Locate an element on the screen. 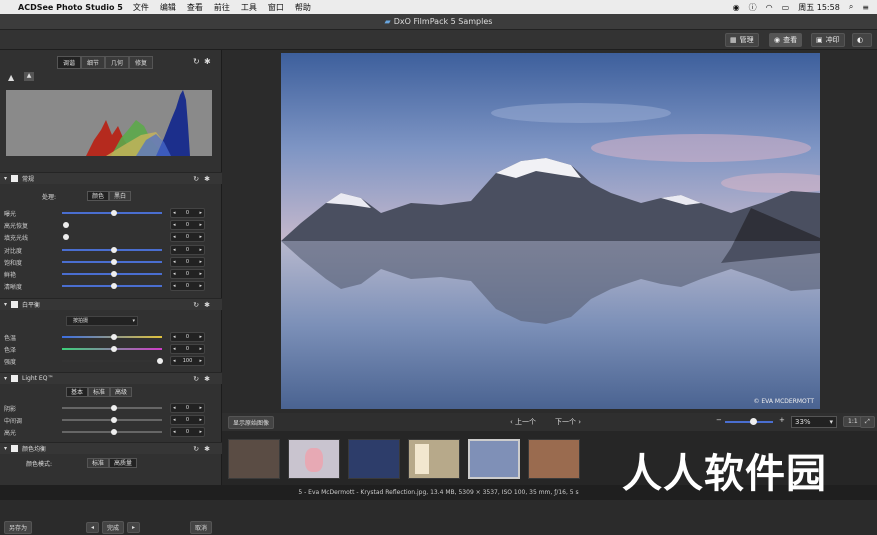 The image size is (877, 535). color-balance-checkbox is located at coordinates (15, 448).